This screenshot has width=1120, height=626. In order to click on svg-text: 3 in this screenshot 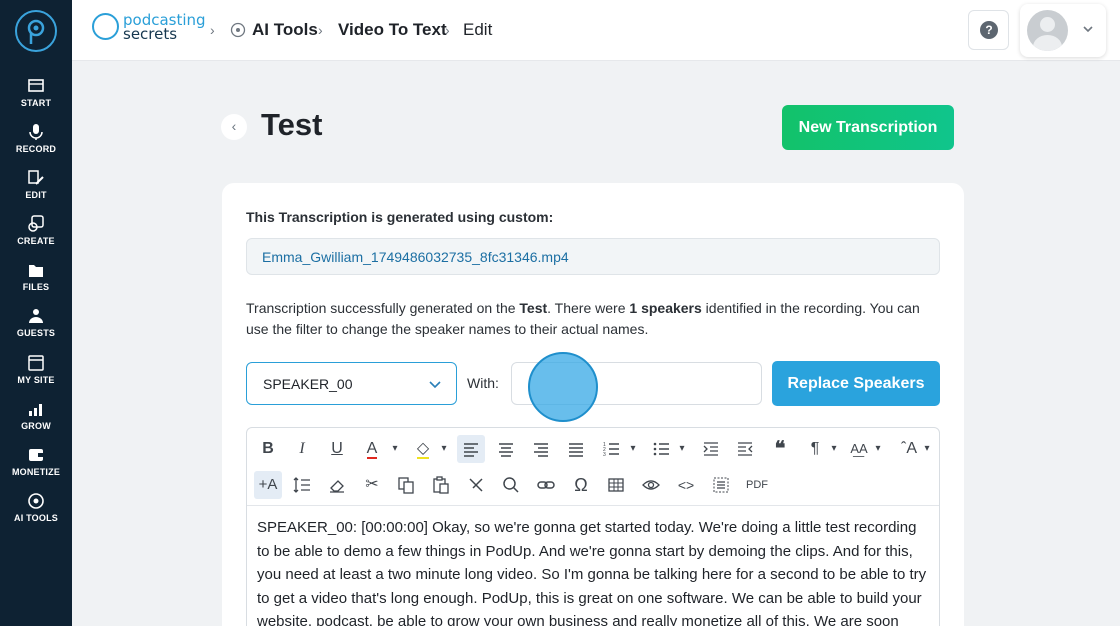, I will do `click(604, 455)`.